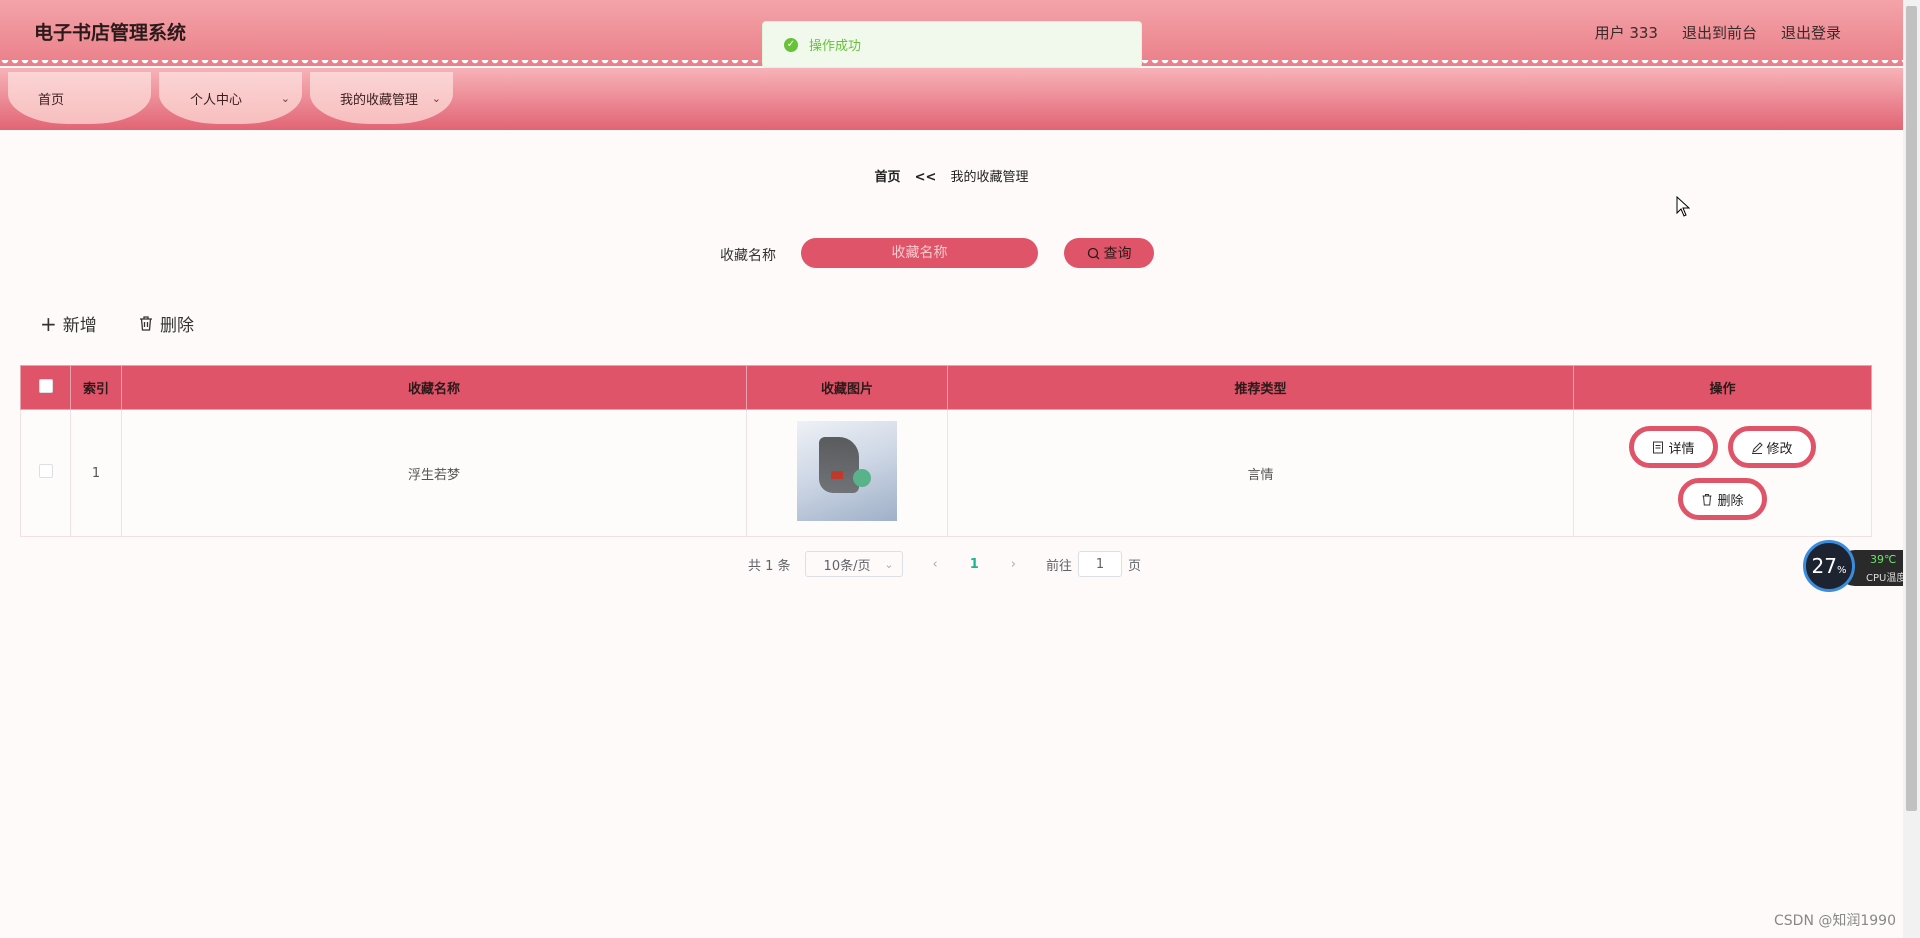  What do you see at coordinates (1013, 564) in the screenshot?
I see `next-page-button: ›` at bounding box center [1013, 564].